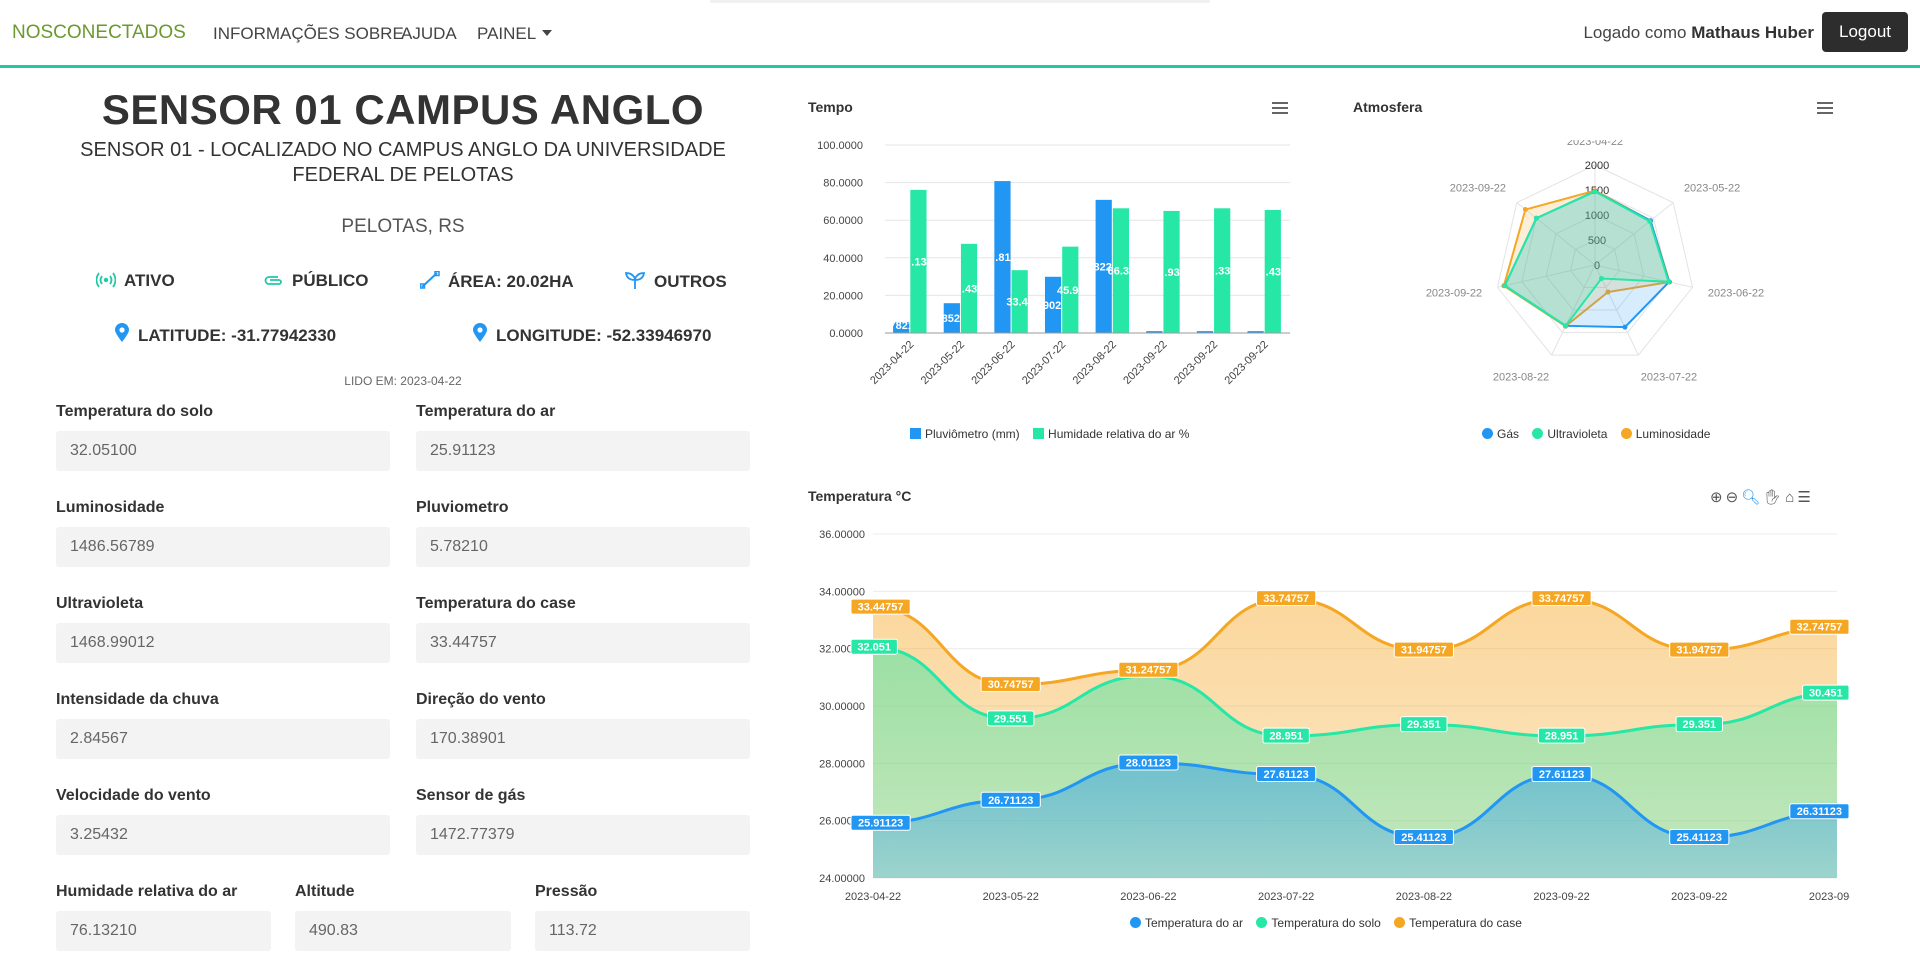  Describe the element at coordinates (308, 34) in the screenshot. I see `nav-info-link: INFORMAÇÕES SOBRE` at that location.